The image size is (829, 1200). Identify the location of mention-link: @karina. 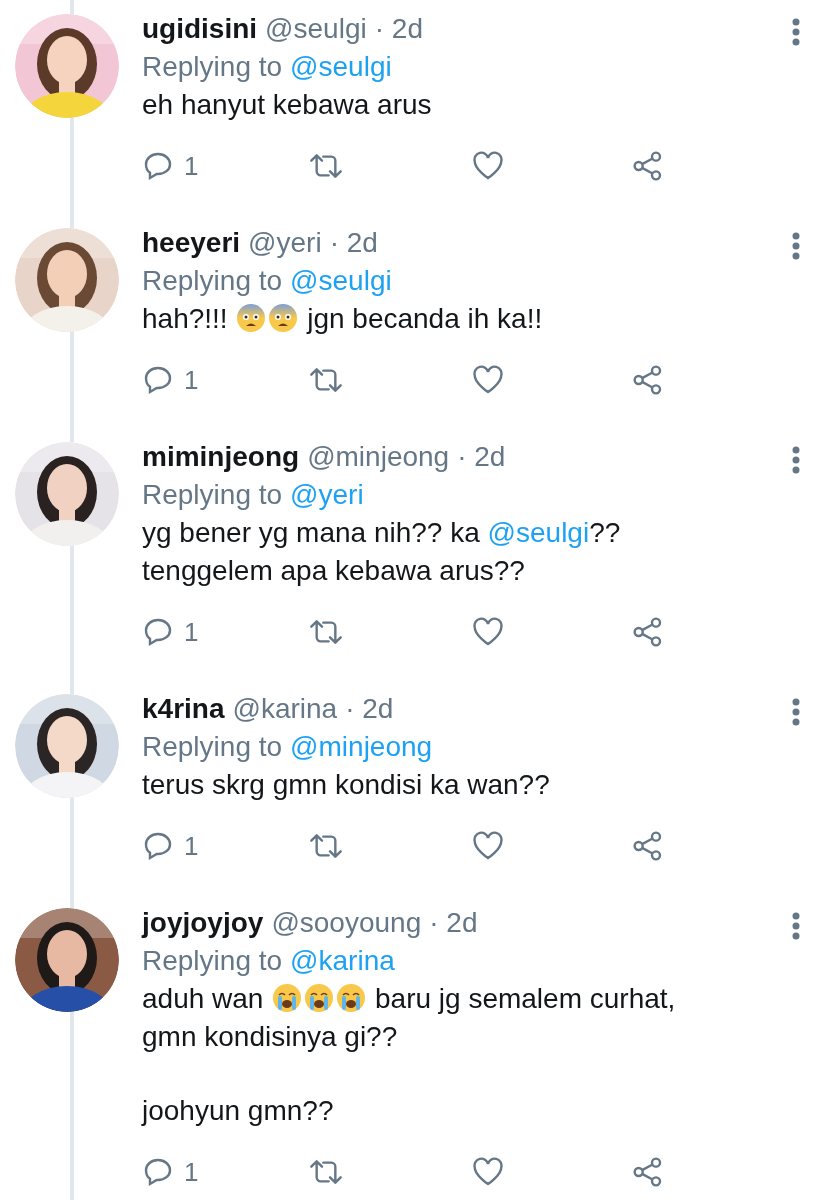
(342, 961).